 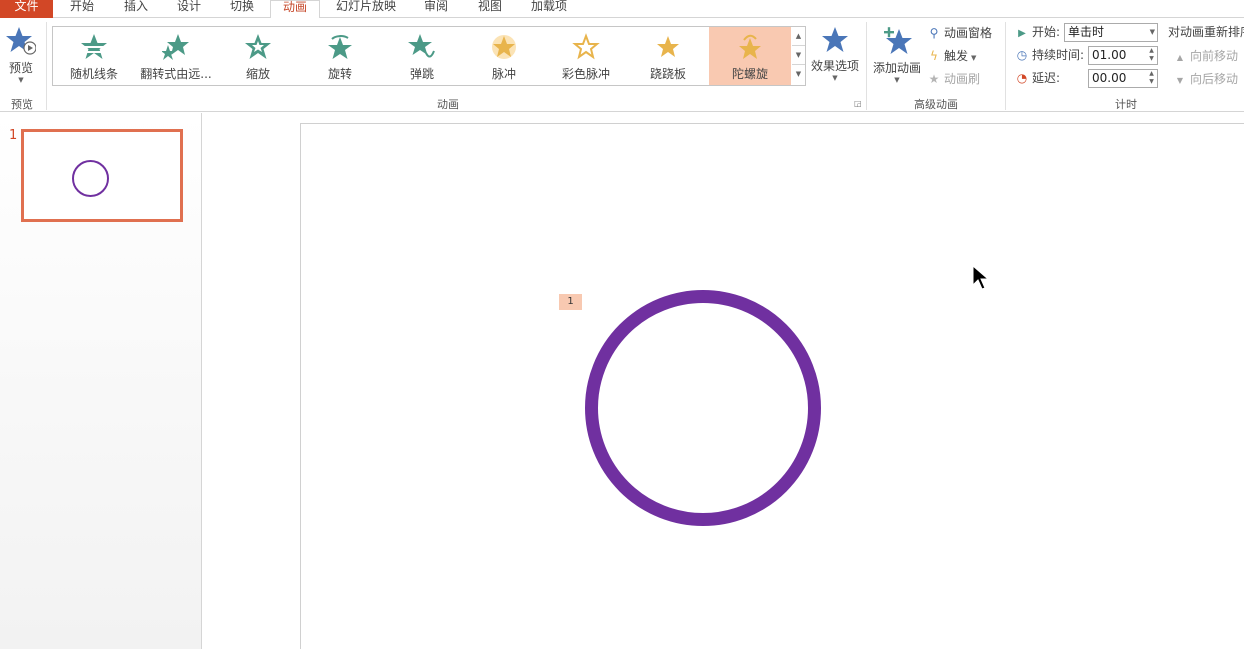 What do you see at coordinates (898, 40) in the screenshot?
I see `add-animation-star-icon` at bounding box center [898, 40].